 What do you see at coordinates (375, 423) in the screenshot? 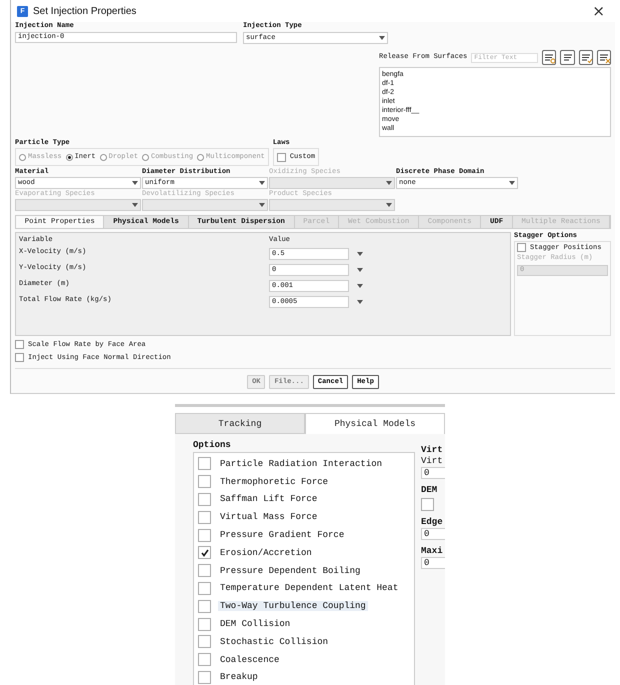
I see `tab: Physical Models` at bounding box center [375, 423].